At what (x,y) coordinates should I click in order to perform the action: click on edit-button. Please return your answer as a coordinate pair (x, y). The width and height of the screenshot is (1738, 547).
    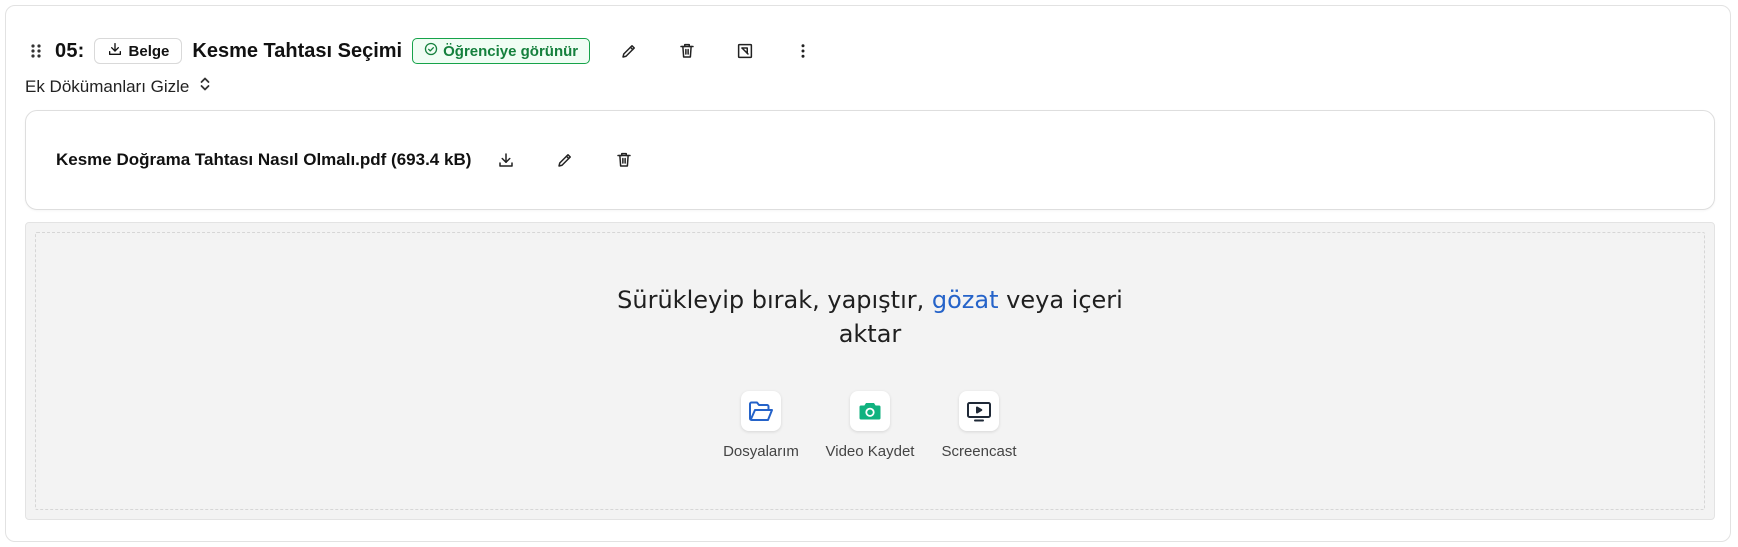
    Looking at the image, I should click on (629, 51).